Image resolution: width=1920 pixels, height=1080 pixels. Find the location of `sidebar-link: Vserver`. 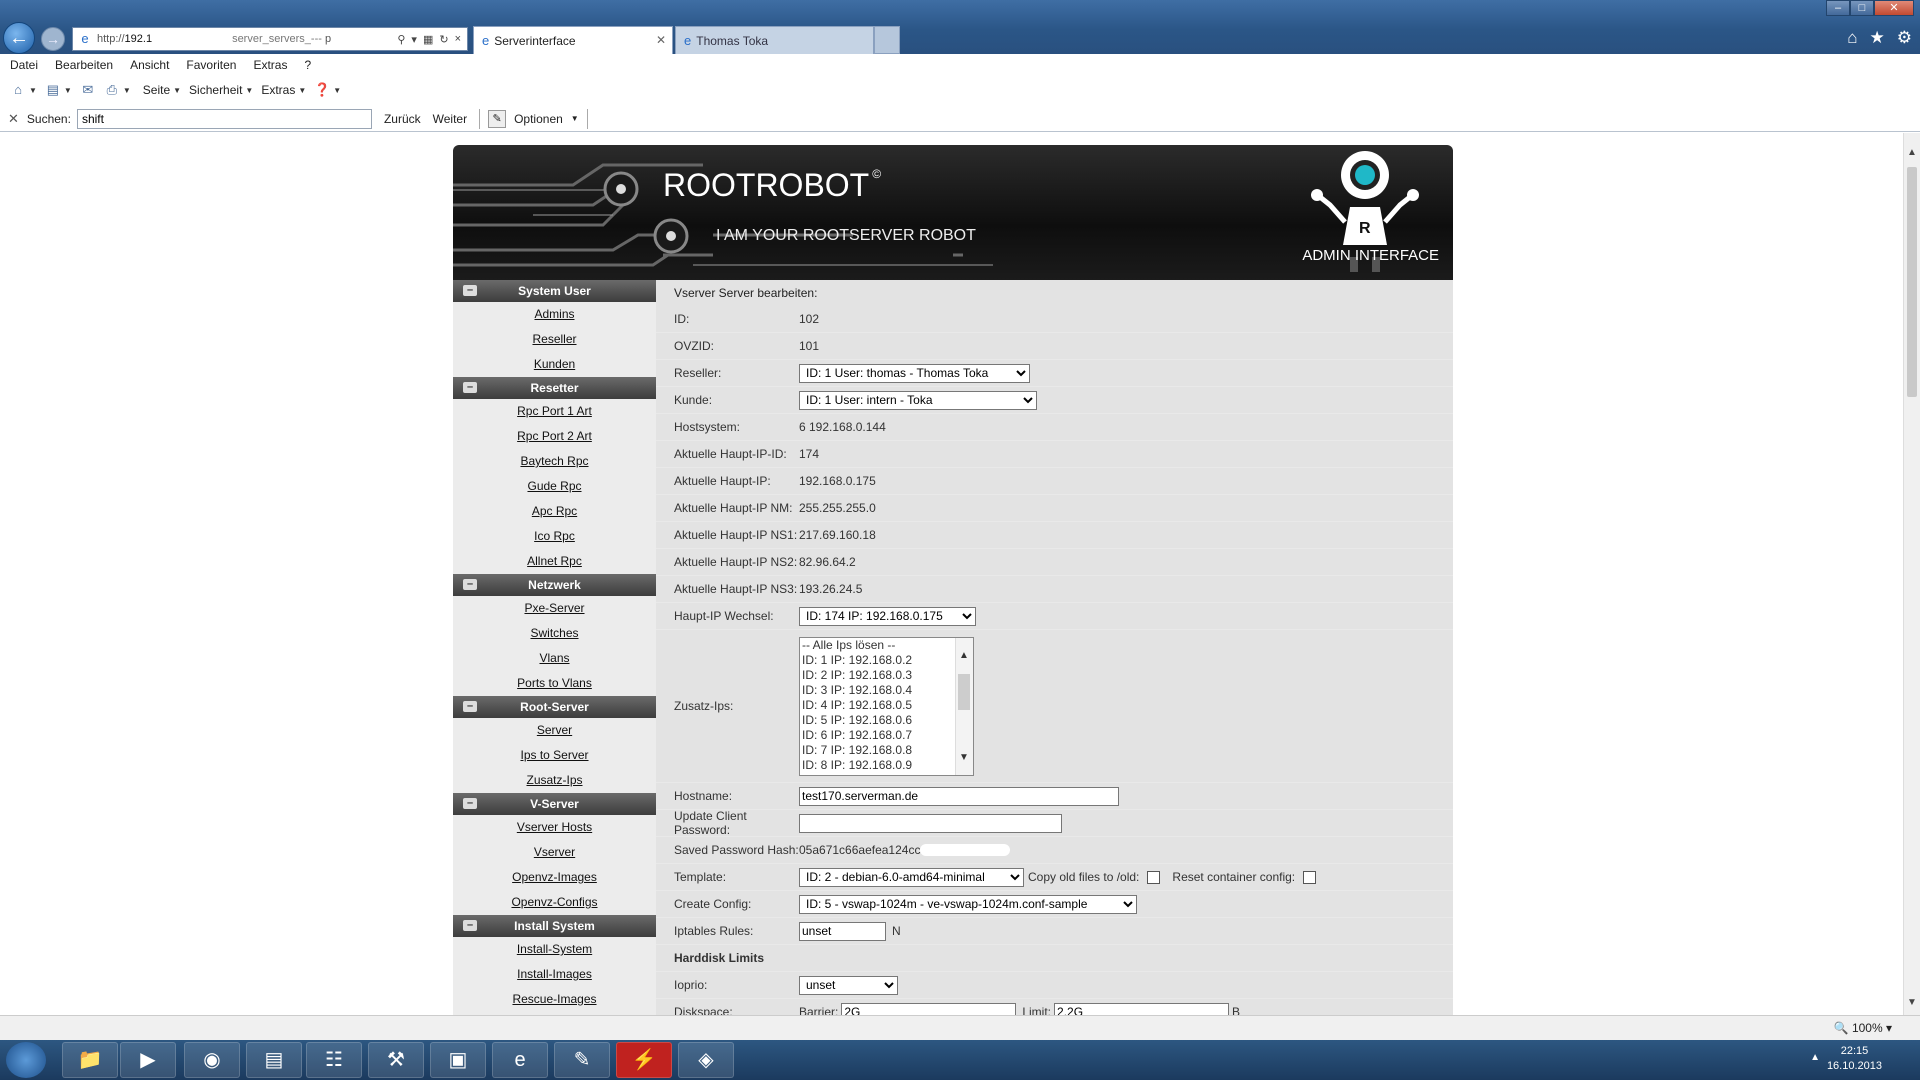

sidebar-link: Vserver is located at coordinates (554, 852).